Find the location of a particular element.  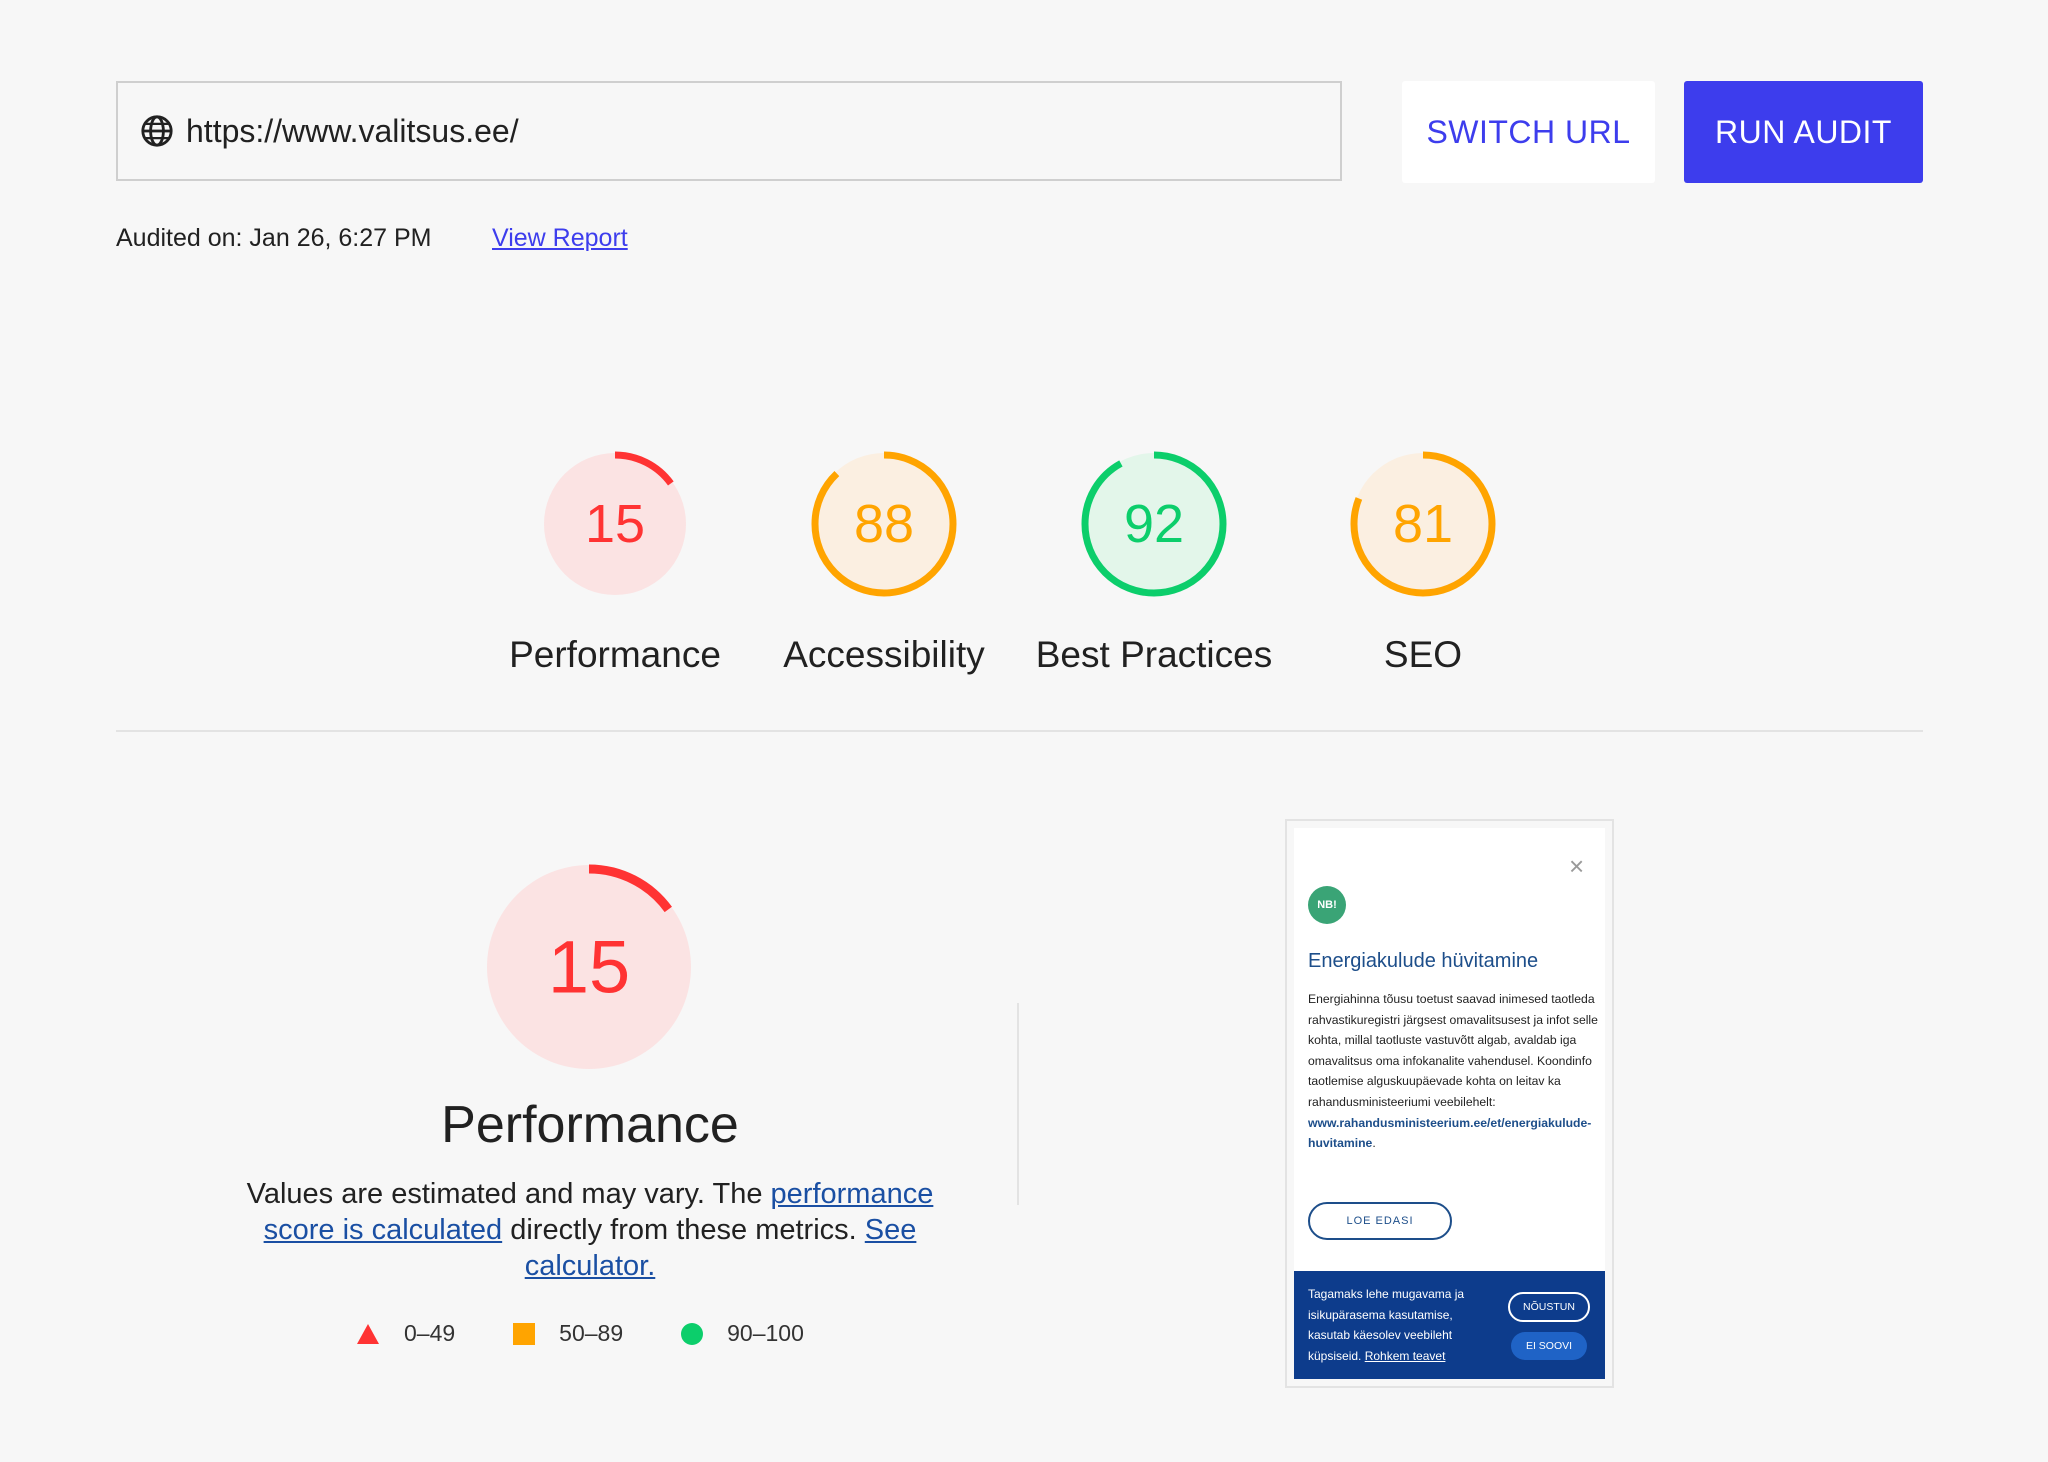

legend-item: 0–49 is located at coordinates (405, 1333).